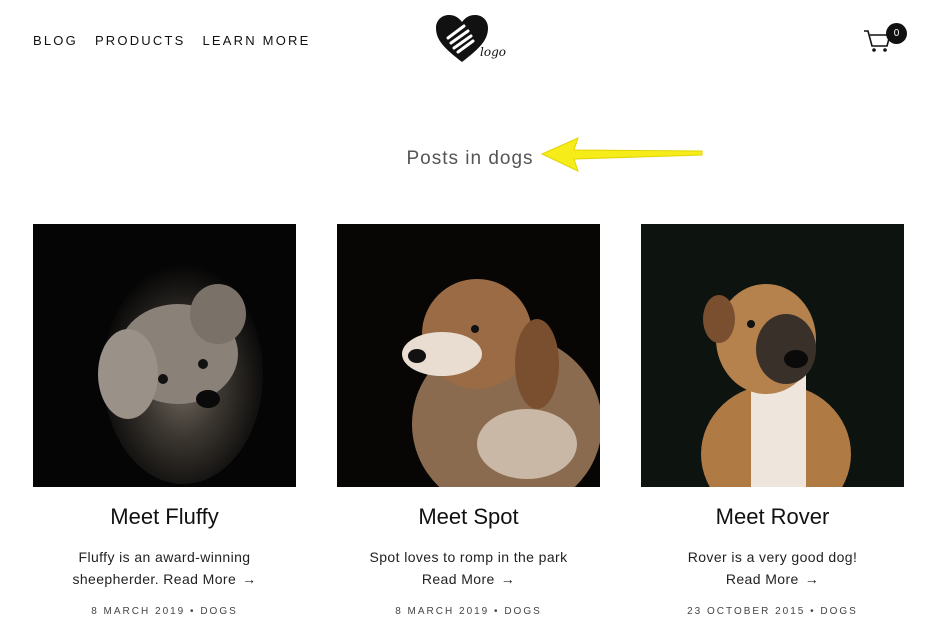 This screenshot has height=643, width=932. What do you see at coordinates (746, 611) in the screenshot?
I see `post-date: 23 OCTOBER 2015` at bounding box center [746, 611].